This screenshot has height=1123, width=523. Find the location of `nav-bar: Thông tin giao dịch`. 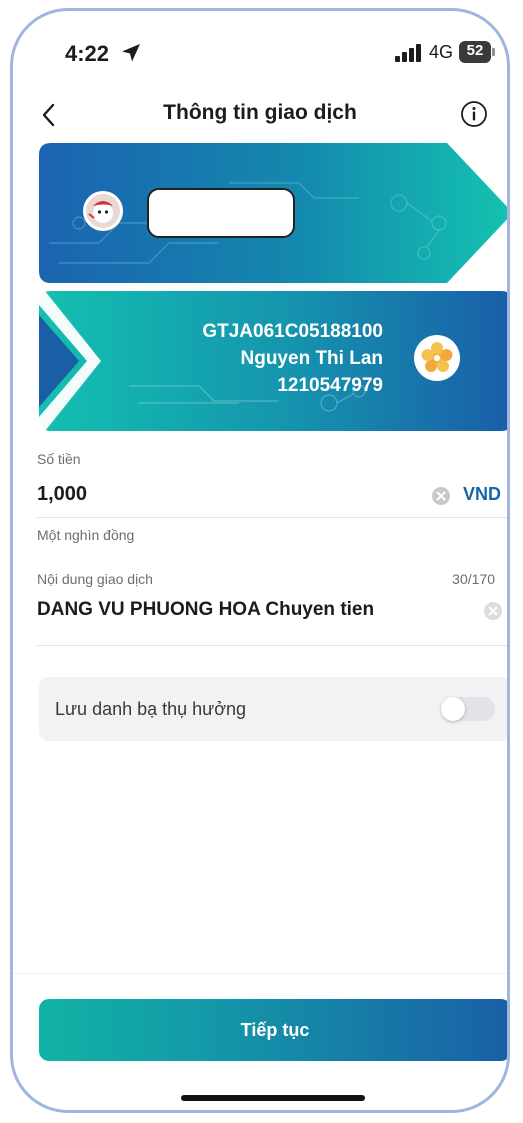

nav-bar: Thông tin giao dịch is located at coordinates (260, 116).